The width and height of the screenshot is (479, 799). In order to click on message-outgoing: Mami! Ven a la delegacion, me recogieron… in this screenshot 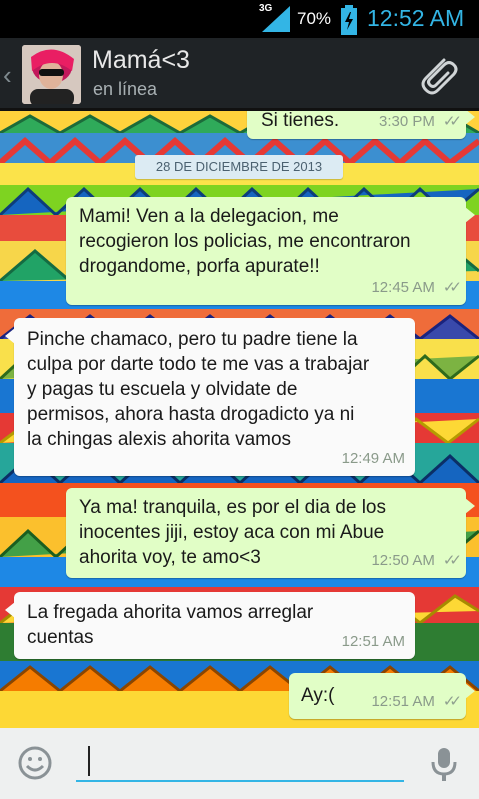, I will do `click(270, 251)`.